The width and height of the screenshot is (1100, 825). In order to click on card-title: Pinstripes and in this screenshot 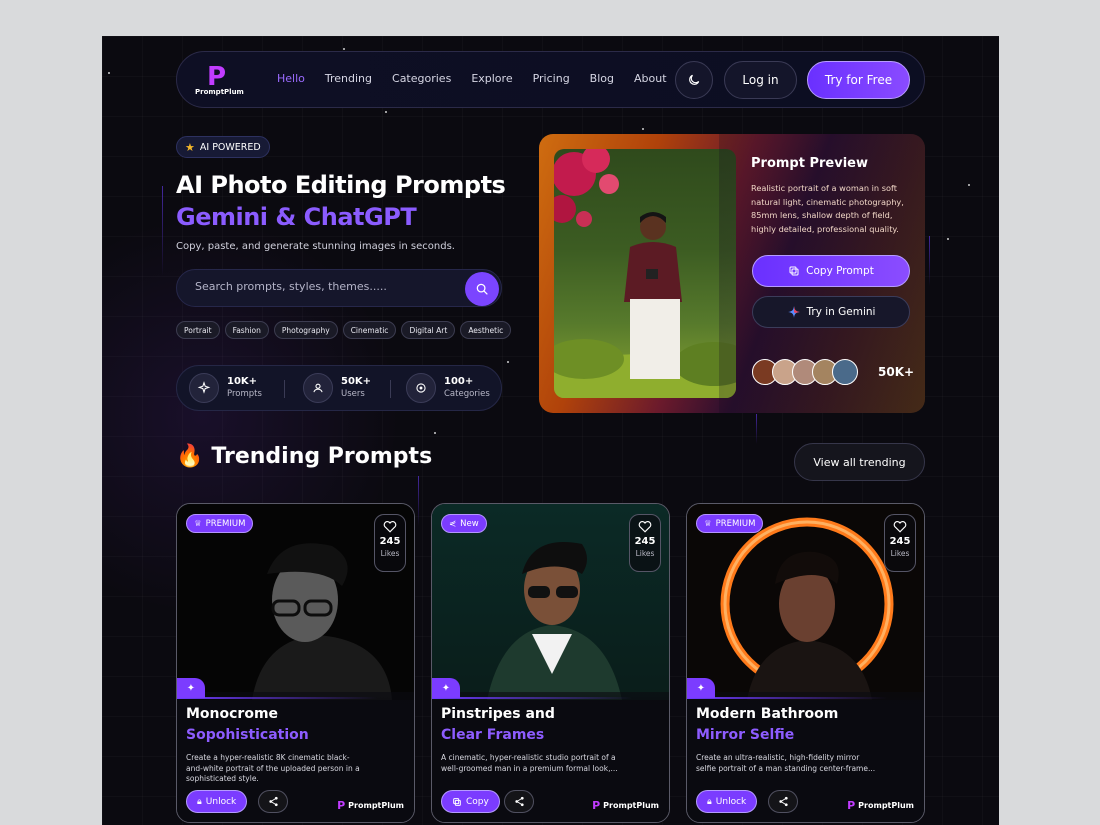, I will do `click(498, 714)`.